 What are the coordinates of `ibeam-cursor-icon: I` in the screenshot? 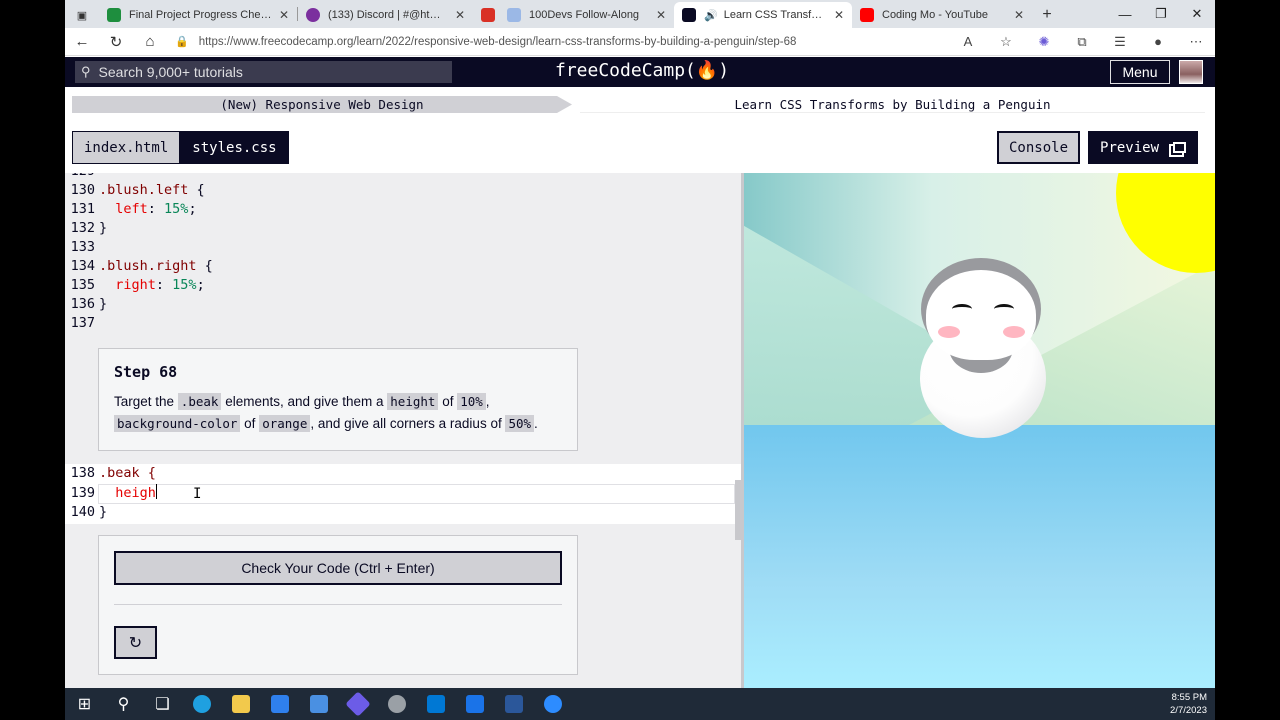 It's located at (197, 494).